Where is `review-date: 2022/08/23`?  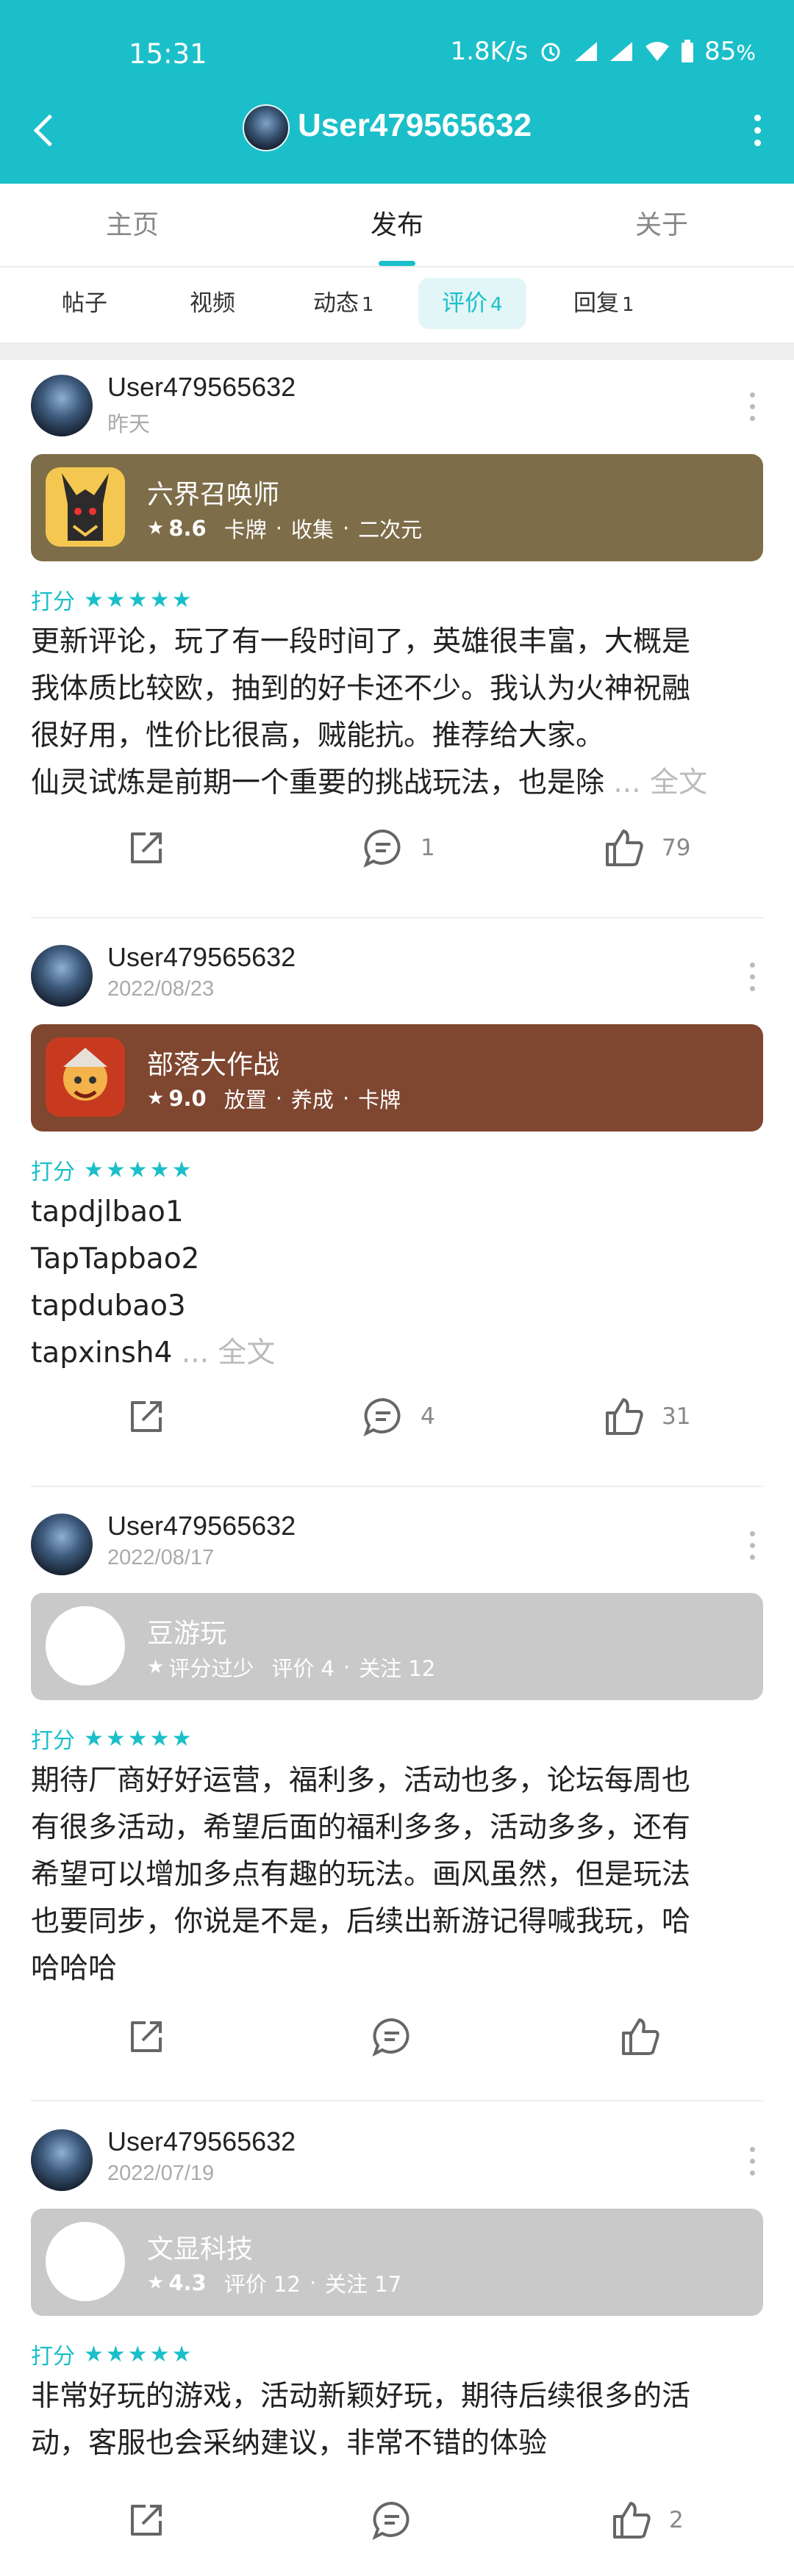 review-date: 2022/08/23 is located at coordinates (161, 989).